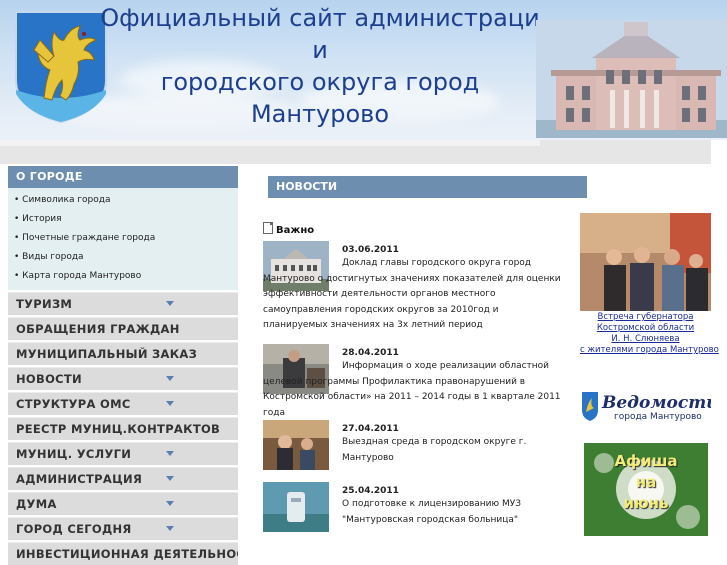 This screenshot has width=727, height=565. I want to click on menu-item-label: НОВОСТИ, so click(49, 379).